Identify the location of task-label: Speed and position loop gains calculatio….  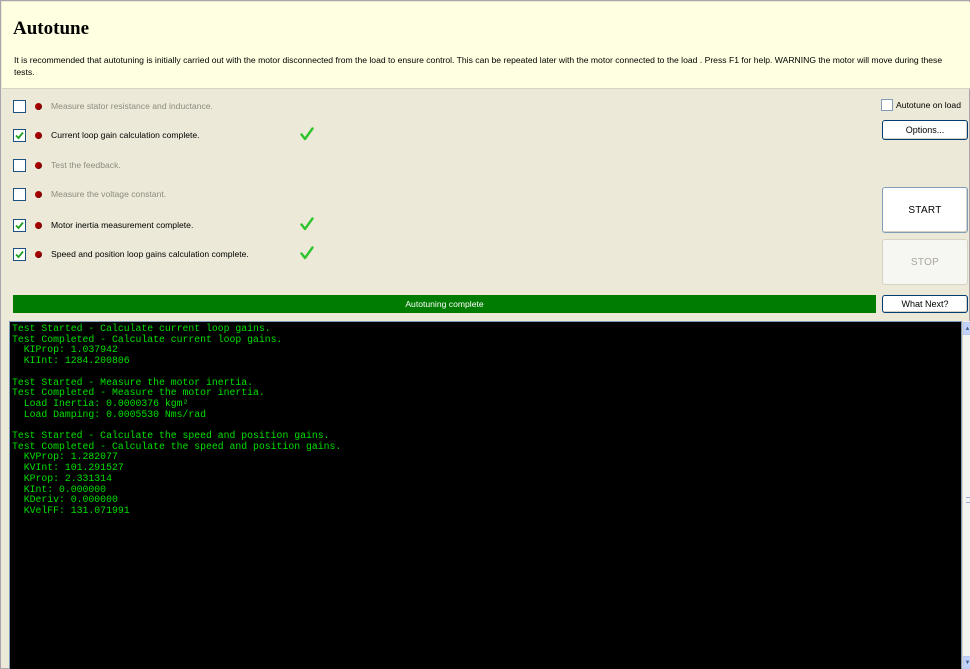
(150, 254).